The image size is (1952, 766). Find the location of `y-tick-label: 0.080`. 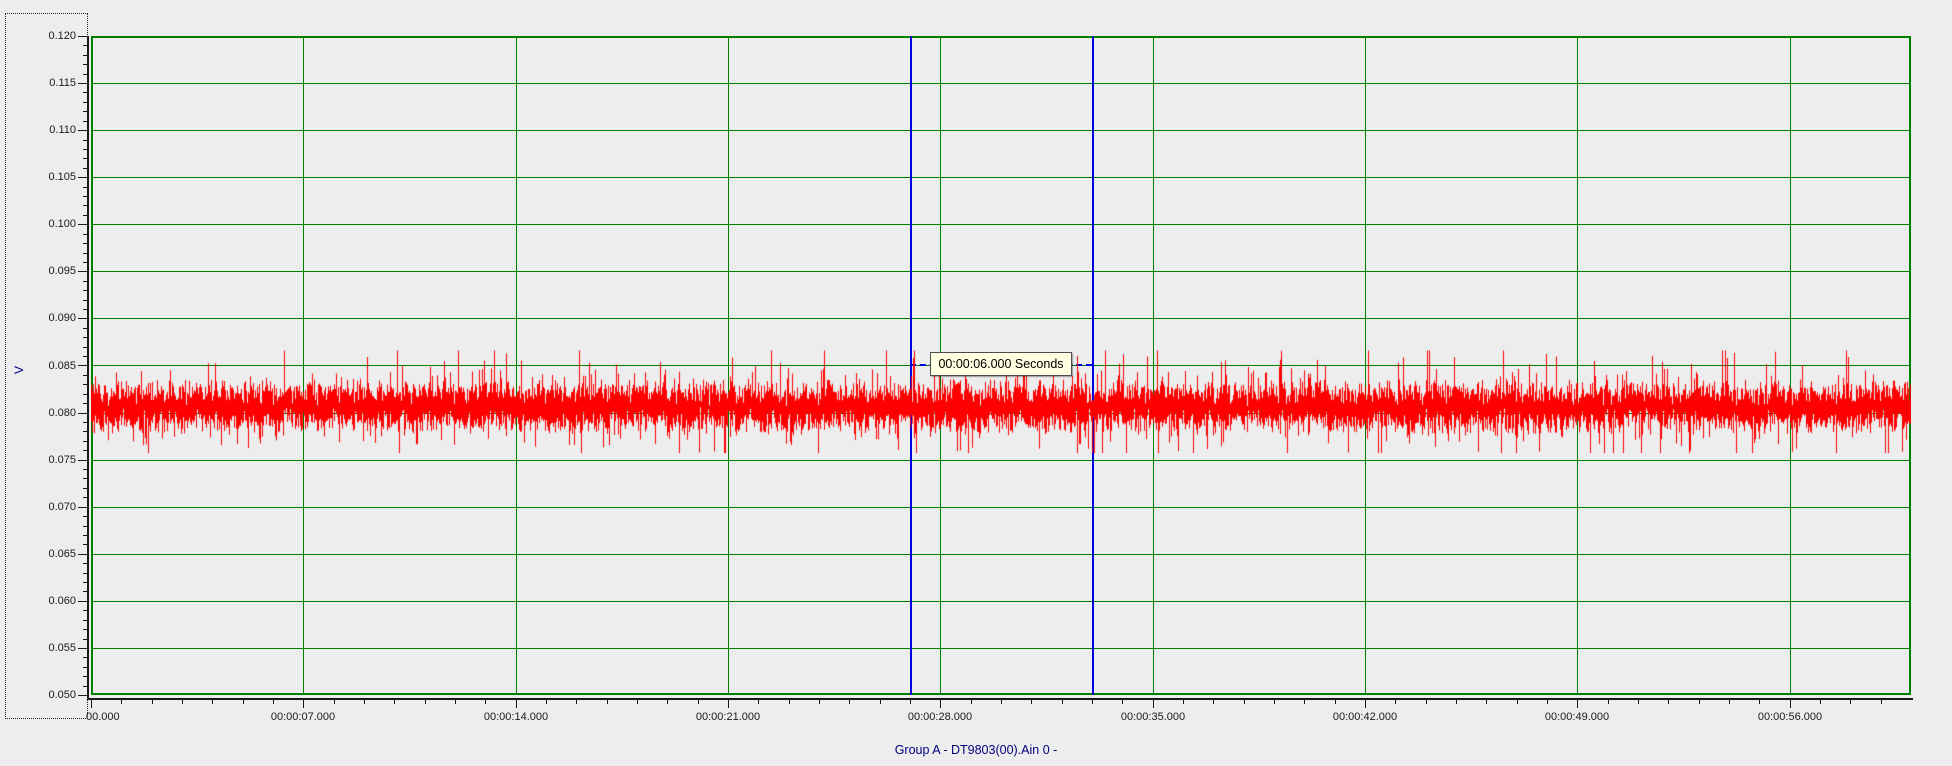

y-tick-label: 0.080 is located at coordinates (62, 413).